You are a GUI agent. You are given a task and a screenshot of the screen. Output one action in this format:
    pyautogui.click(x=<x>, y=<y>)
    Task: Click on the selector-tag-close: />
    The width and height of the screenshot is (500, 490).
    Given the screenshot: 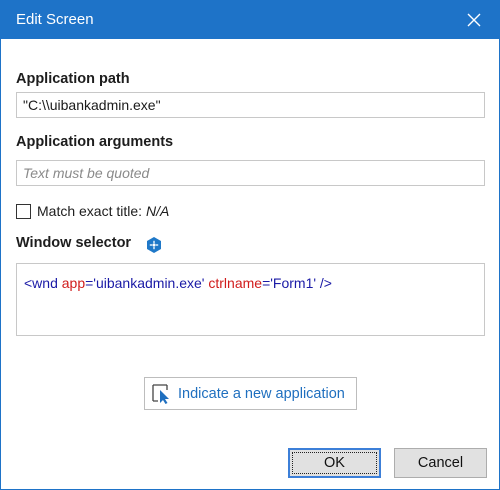 What is the action you would take?
    pyautogui.click(x=325, y=283)
    